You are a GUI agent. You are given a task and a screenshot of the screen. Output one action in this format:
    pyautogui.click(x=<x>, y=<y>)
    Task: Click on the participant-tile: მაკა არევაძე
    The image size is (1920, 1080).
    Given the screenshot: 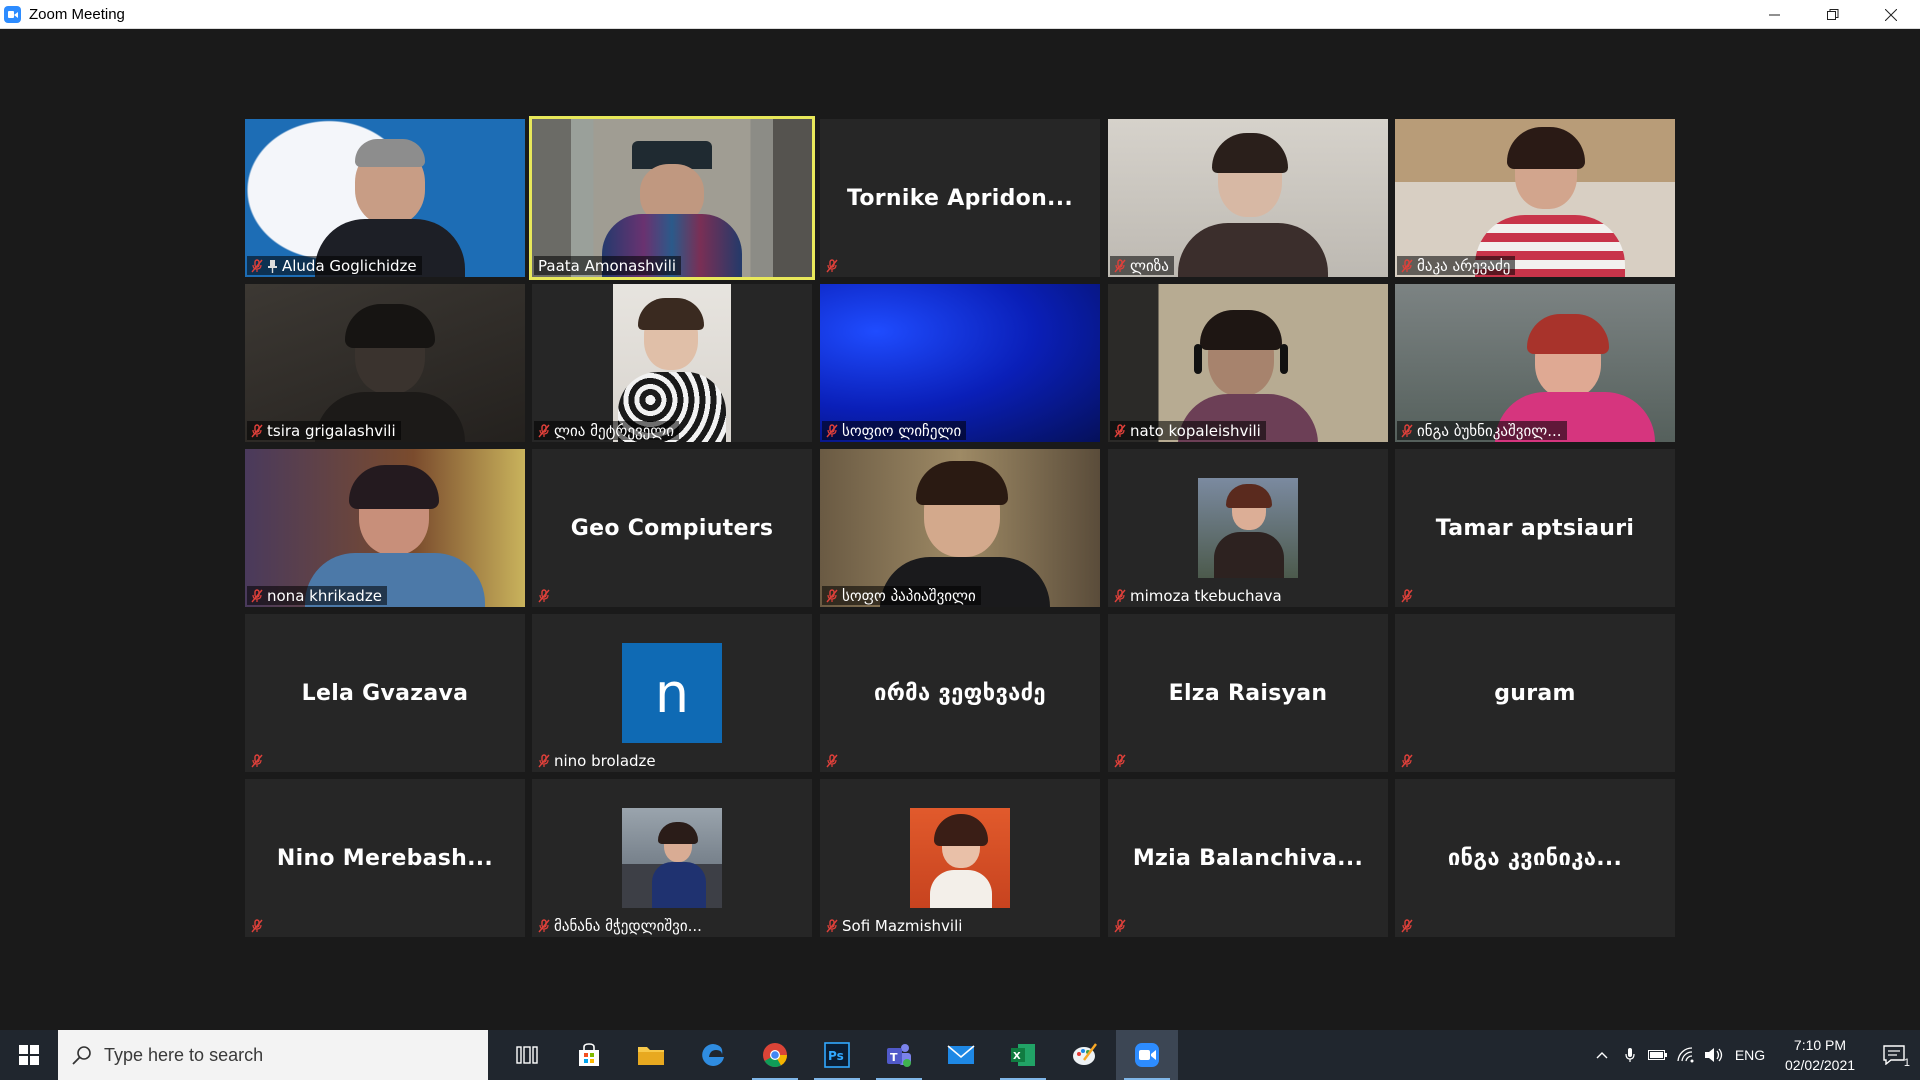 What is the action you would take?
    pyautogui.click(x=1535, y=198)
    